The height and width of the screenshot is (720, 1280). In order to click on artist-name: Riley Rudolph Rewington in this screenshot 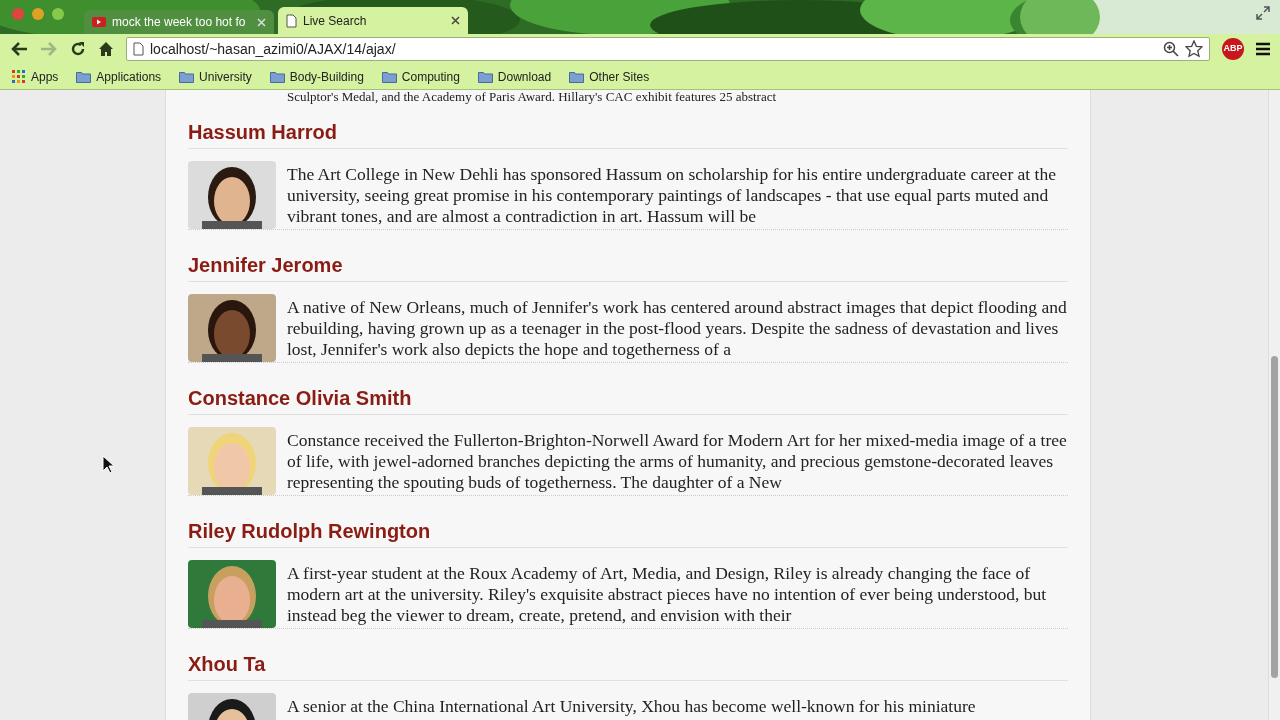, I will do `click(628, 533)`.